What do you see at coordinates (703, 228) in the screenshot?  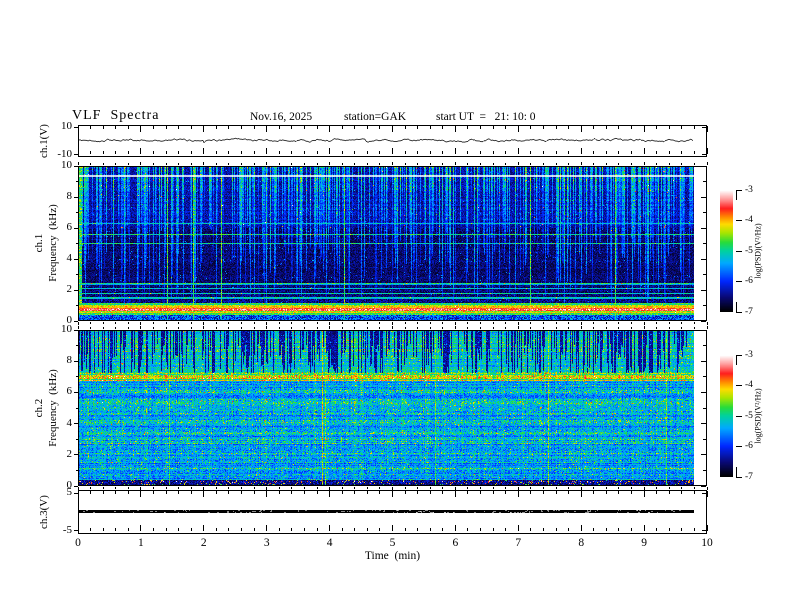 I see `freq-major-tick-right` at bounding box center [703, 228].